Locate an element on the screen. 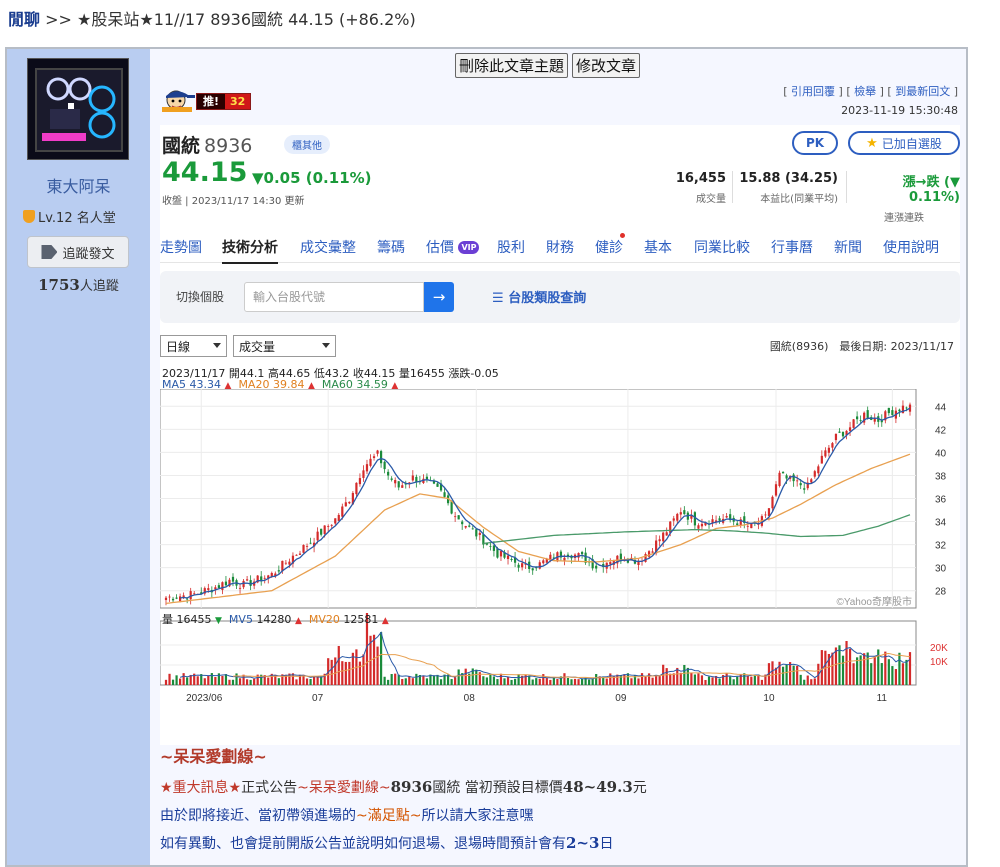  y-tick-label: 32 is located at coordinates (941, 546).